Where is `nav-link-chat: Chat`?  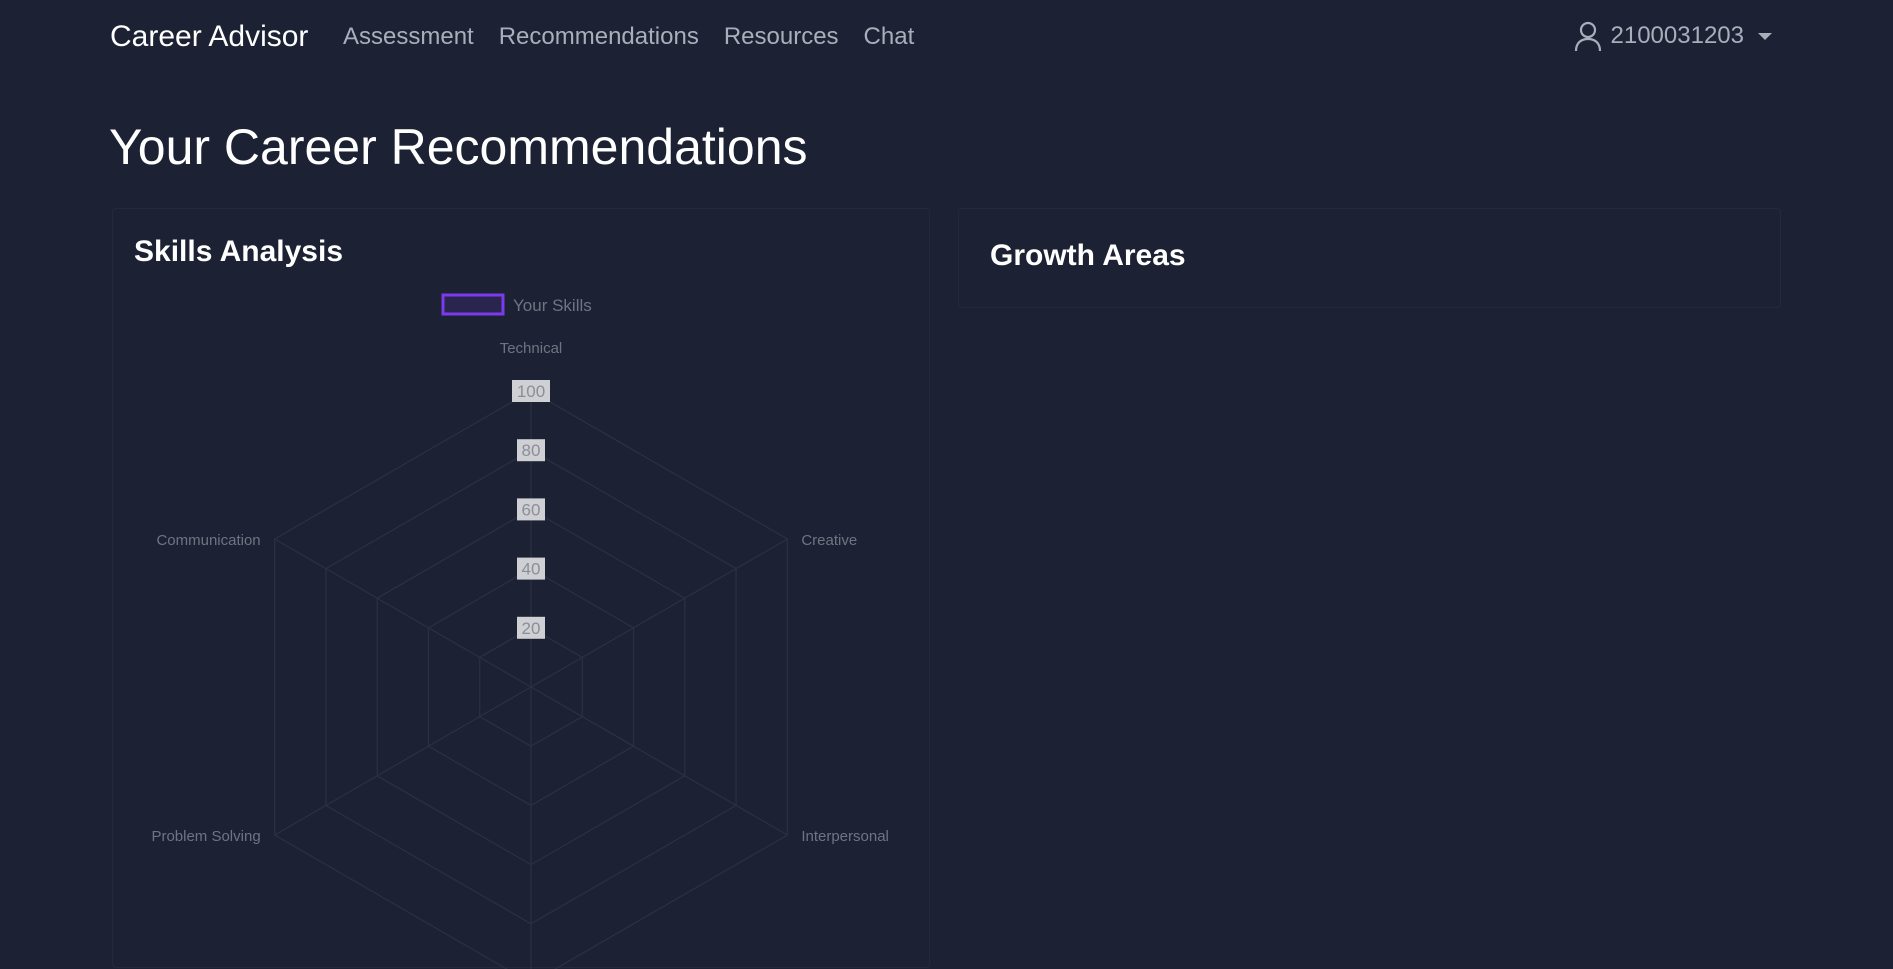
nav-link-chat: Chat is located at coordinates (889, 37).